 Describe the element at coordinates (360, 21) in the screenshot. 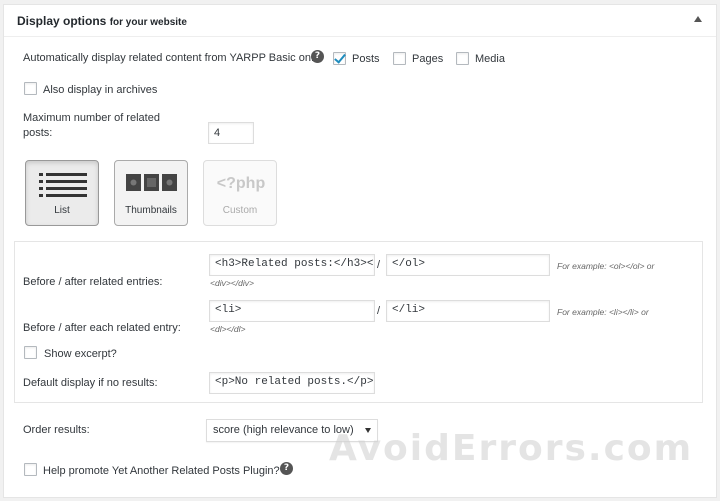

I see `panel-header: Display options for your website` at that location.